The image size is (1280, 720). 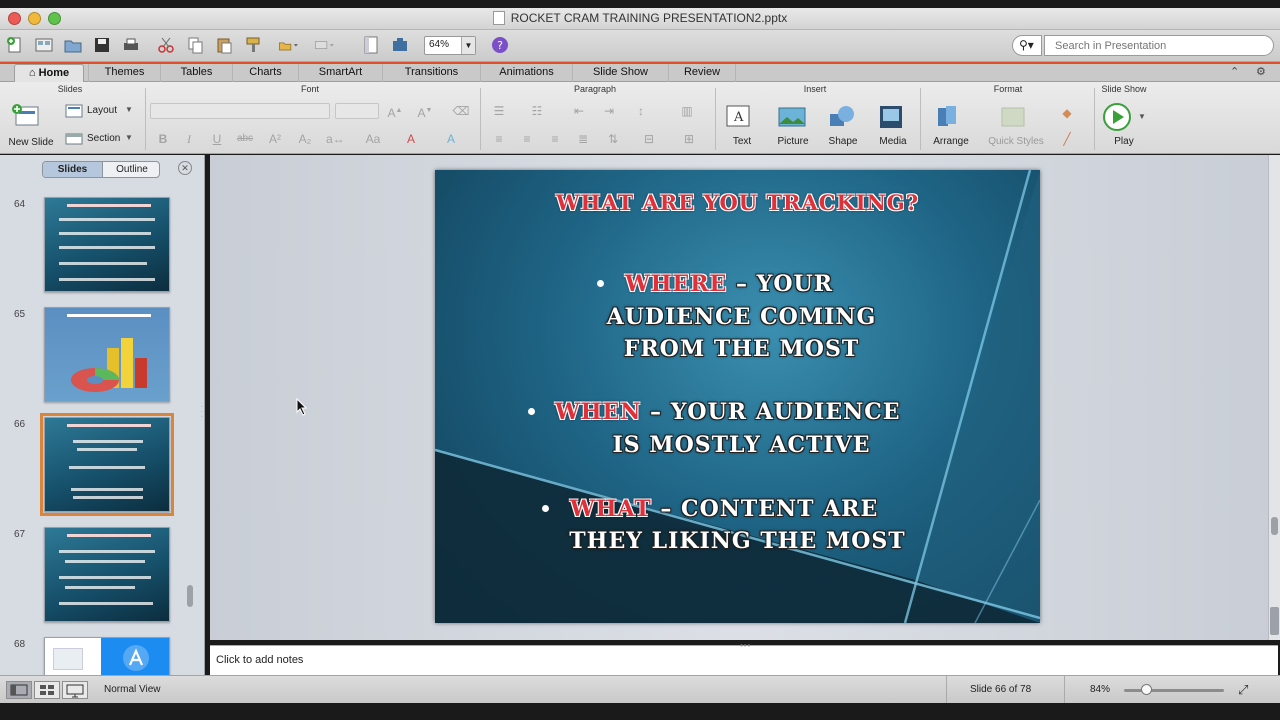 I want to click on grow-font-icon: A▲, so click(x=395, y=112).